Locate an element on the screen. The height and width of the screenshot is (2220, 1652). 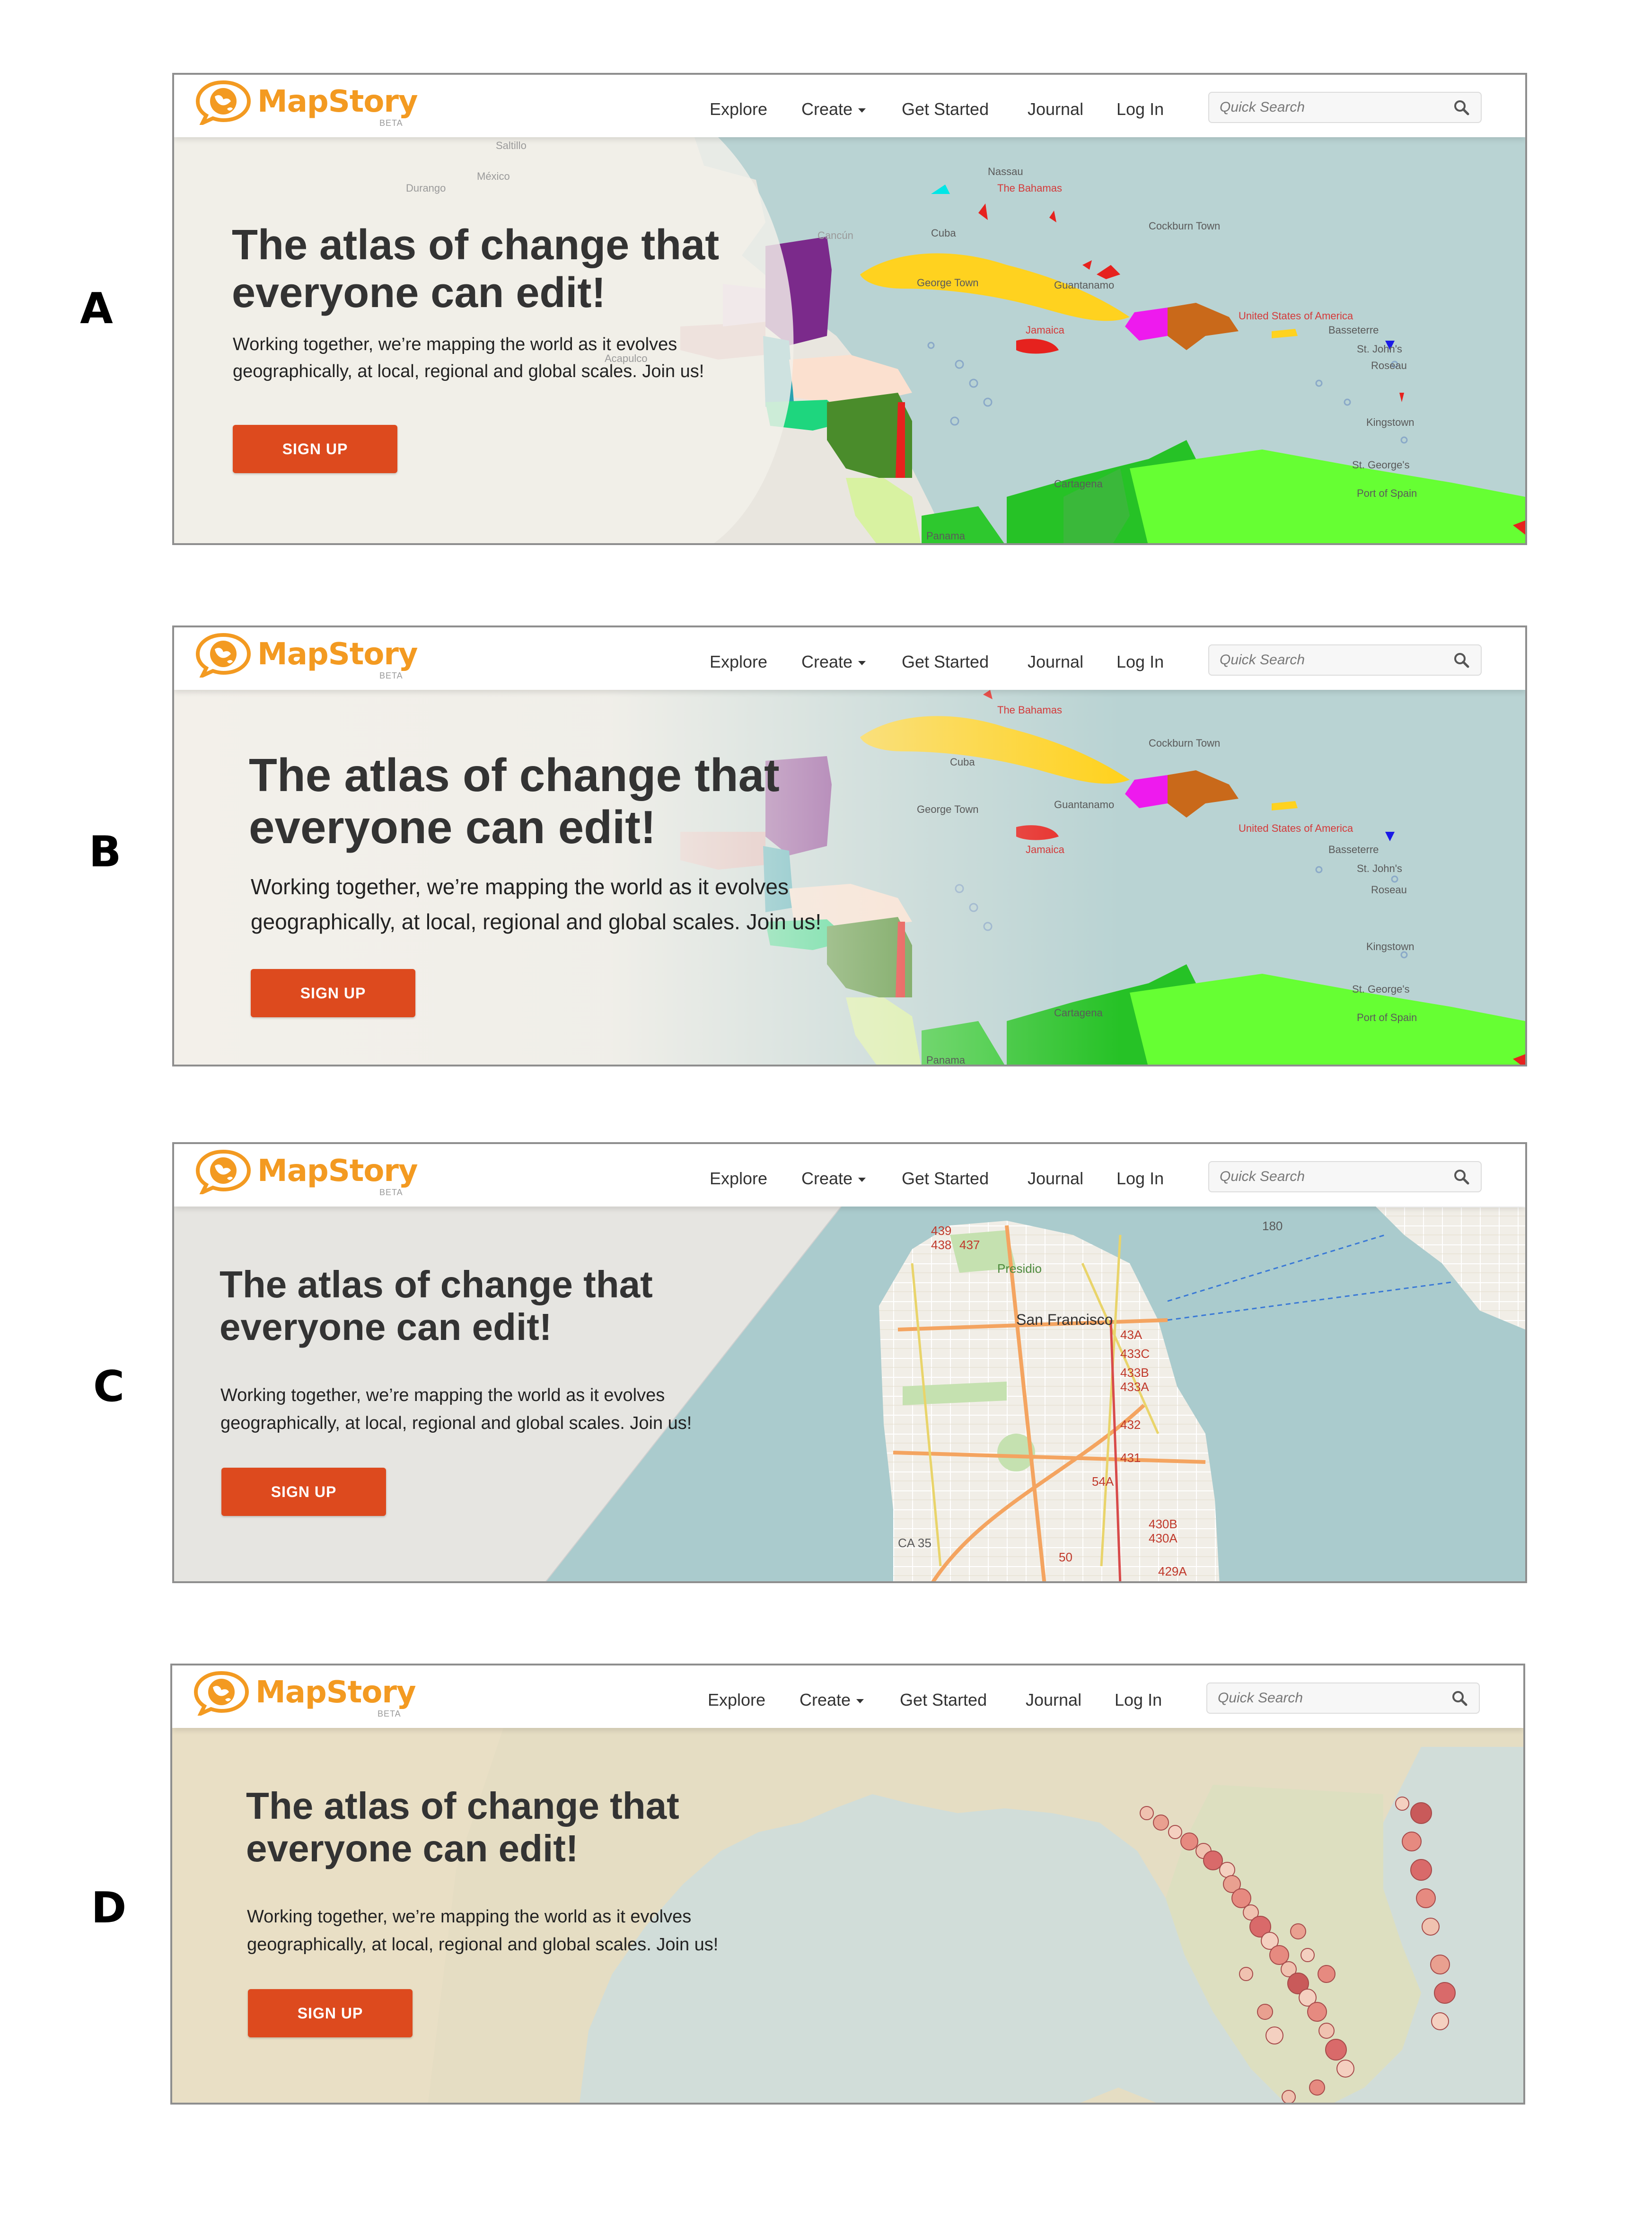
label-431: 431 is located at coordinates (1130, 1458).